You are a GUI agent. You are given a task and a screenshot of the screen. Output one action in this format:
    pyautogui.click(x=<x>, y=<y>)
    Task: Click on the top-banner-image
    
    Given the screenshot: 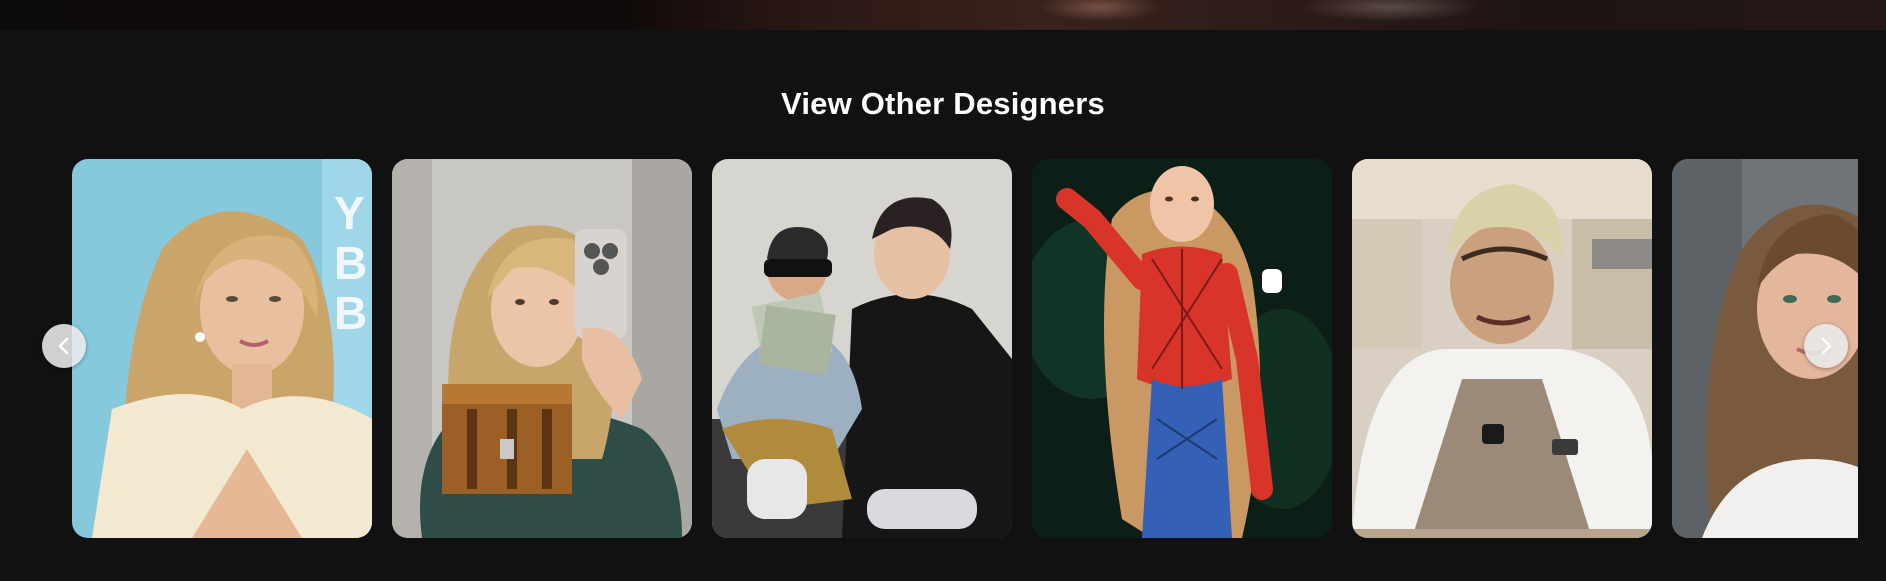 What is the action you would take?
    pyautogui.click(x=943, y=15)
    